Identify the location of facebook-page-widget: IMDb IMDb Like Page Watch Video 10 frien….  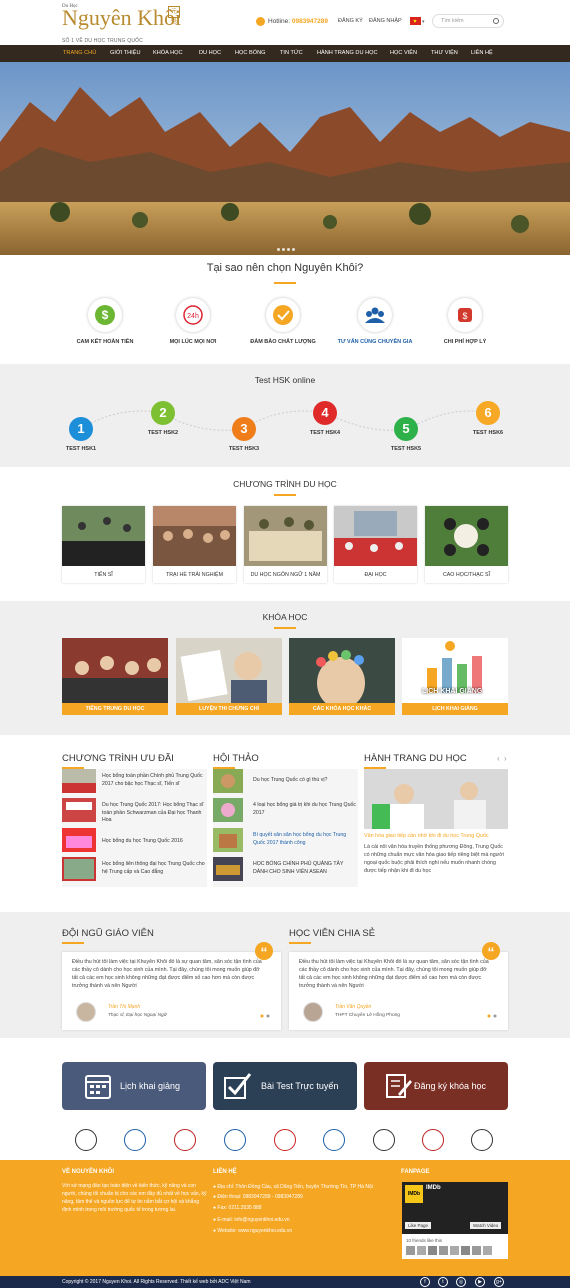
(455, 1220).